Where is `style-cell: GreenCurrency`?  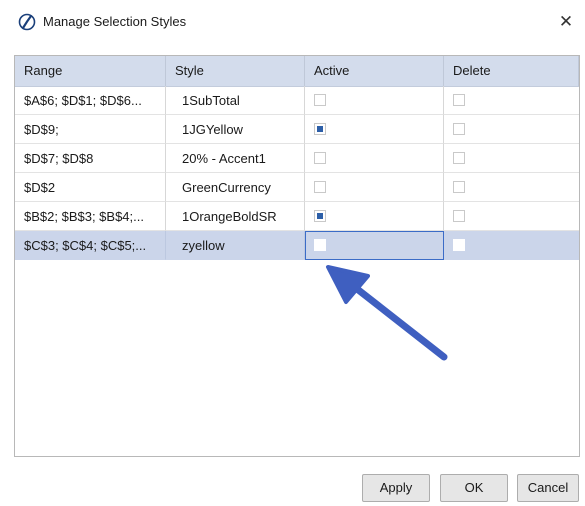 style-cell: GreenCurrency is located at coordinates (235, 187).